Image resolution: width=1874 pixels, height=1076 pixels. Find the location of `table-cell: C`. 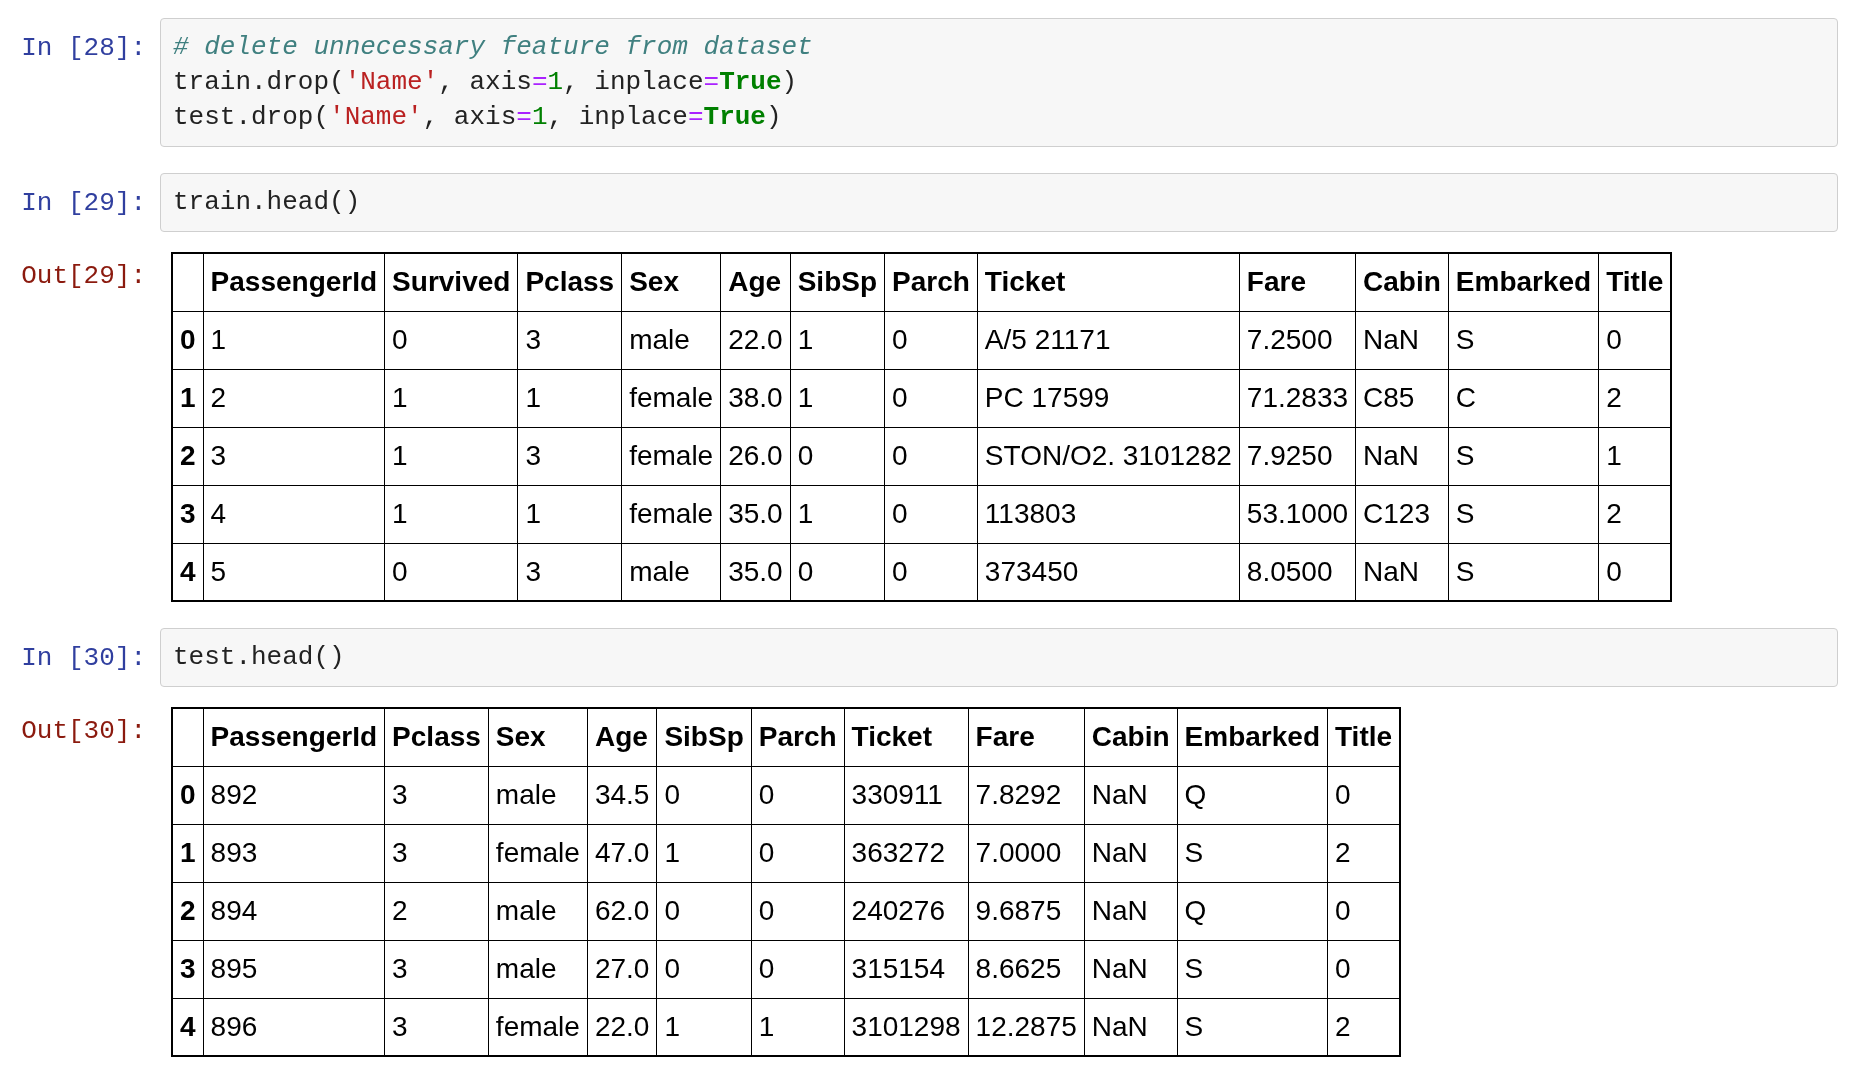

table-cell: C is located at coordinates (1466, 397).